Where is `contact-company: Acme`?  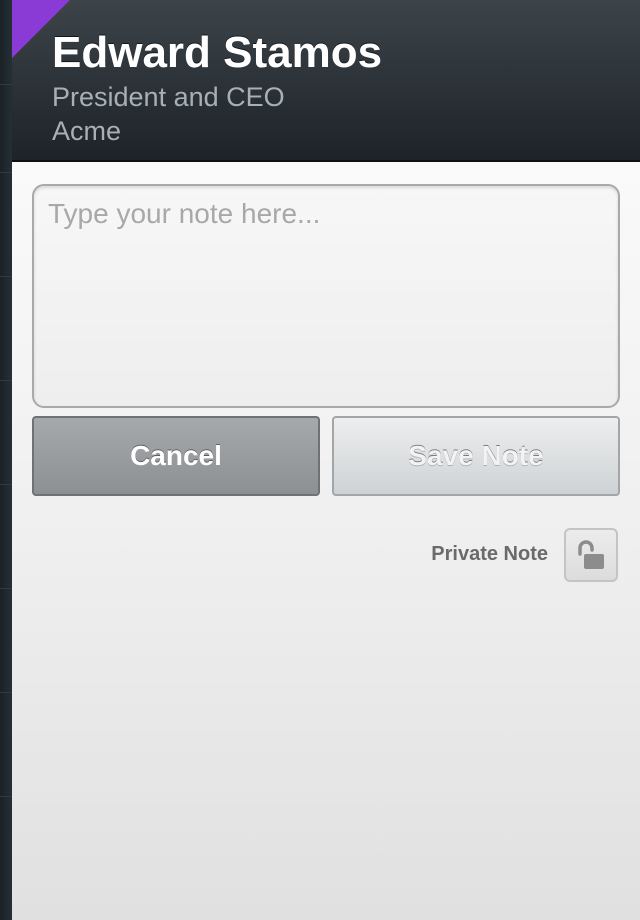
contact-company: Acme is located at coordinates (87, 131).